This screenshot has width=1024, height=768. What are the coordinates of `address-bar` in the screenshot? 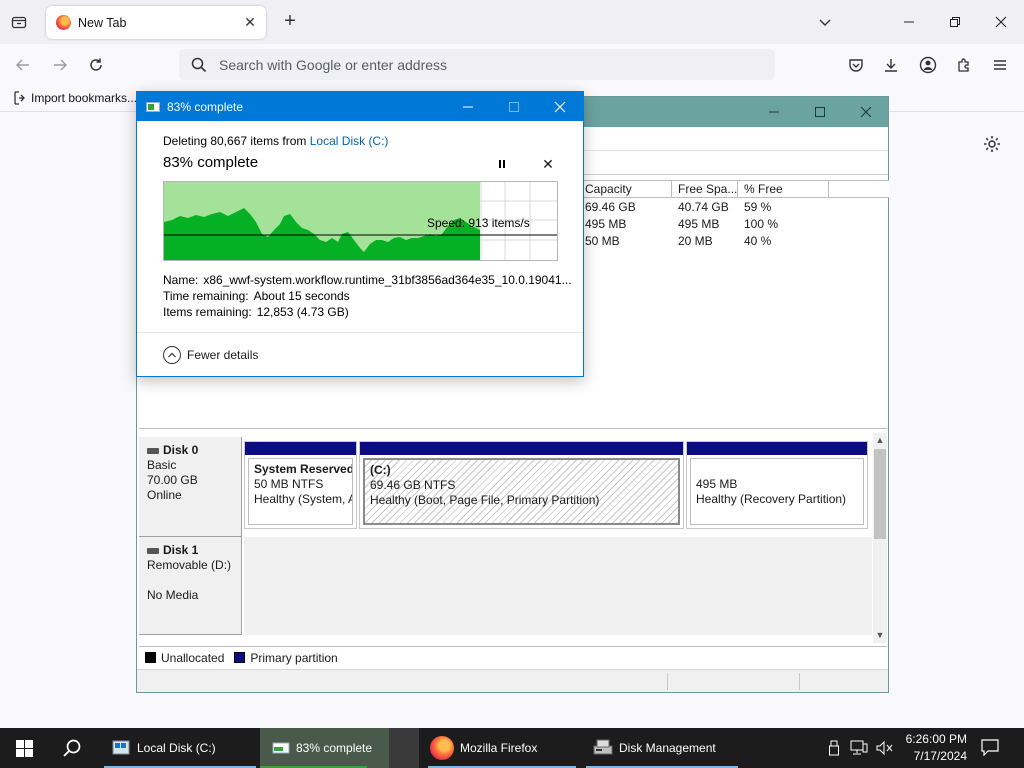 It's located at (477, 64).